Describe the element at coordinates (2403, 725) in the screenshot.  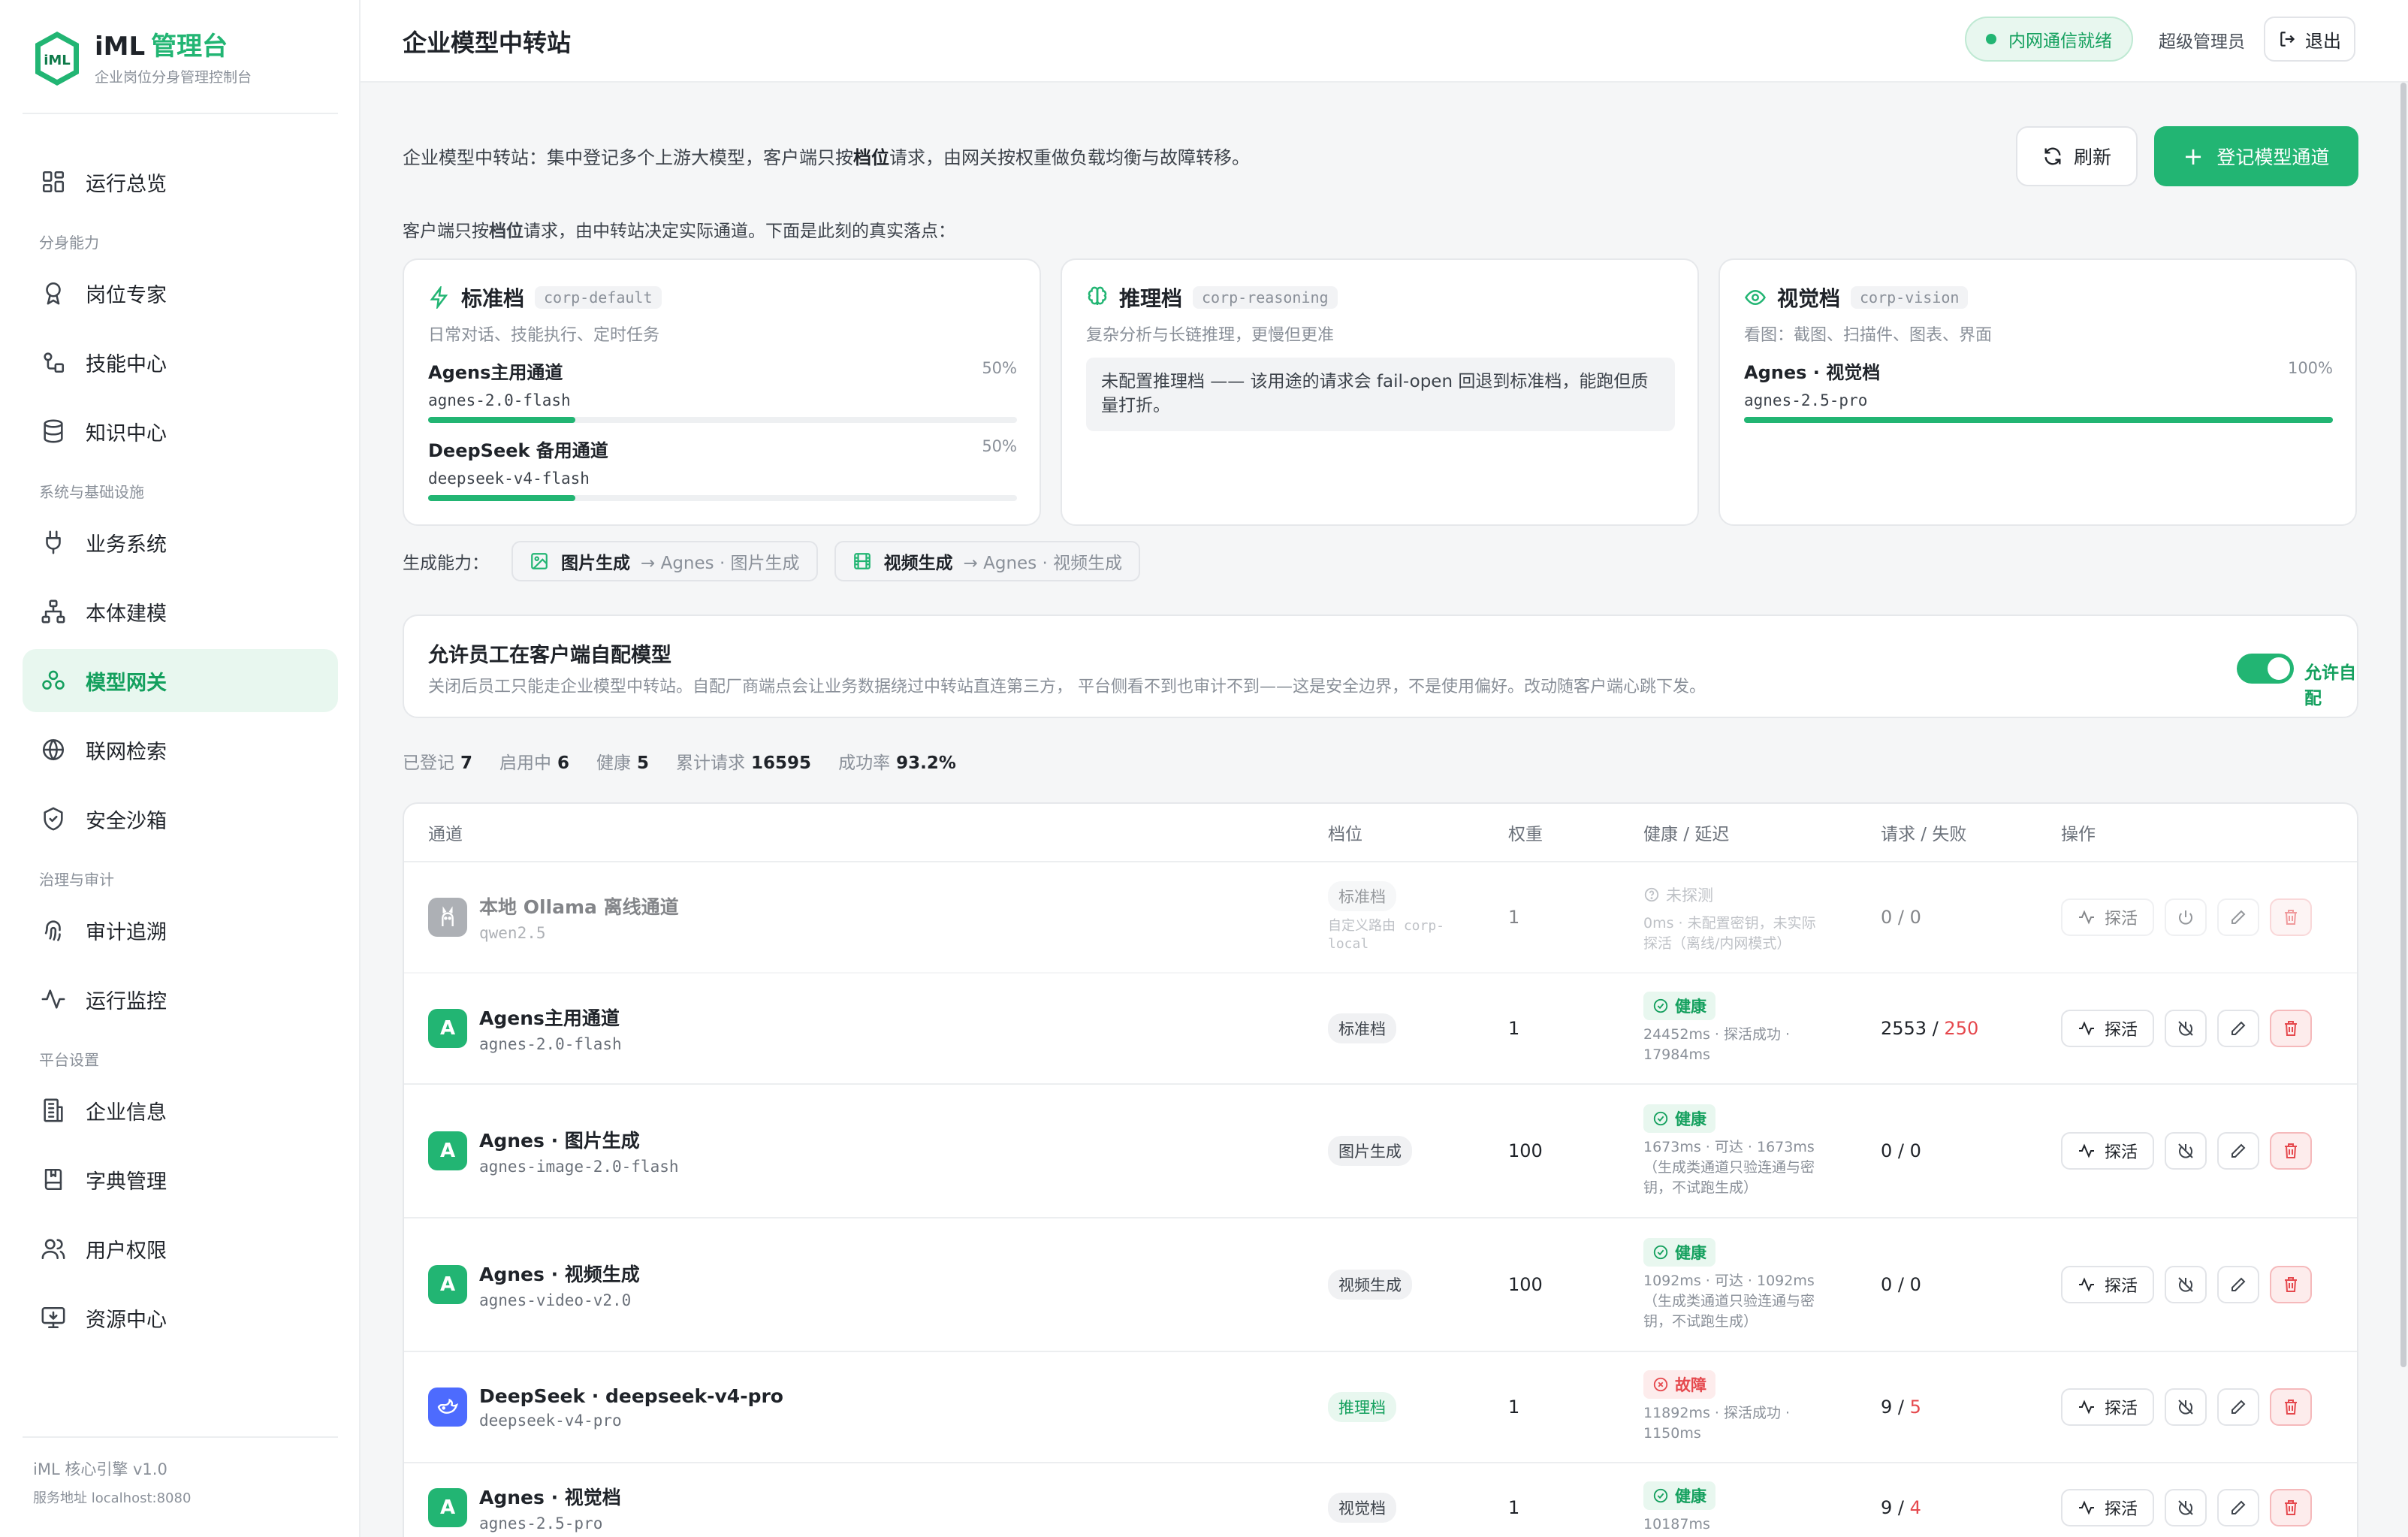
I see `page-scrollbar` at that location.